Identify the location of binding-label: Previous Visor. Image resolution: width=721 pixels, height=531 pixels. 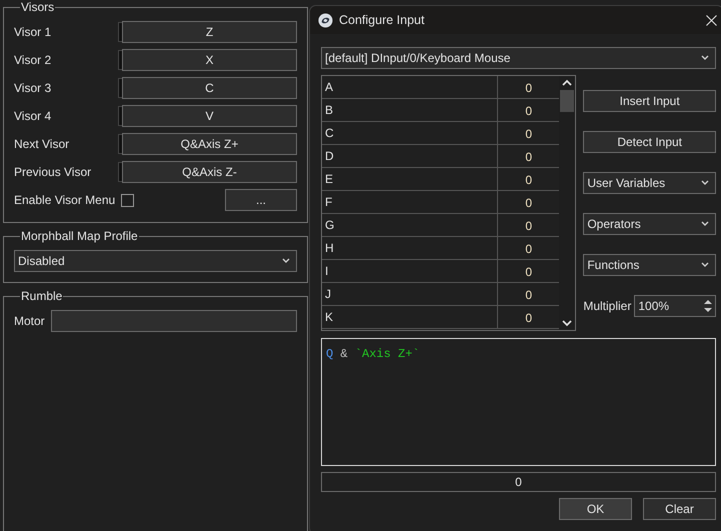
(53, 172).